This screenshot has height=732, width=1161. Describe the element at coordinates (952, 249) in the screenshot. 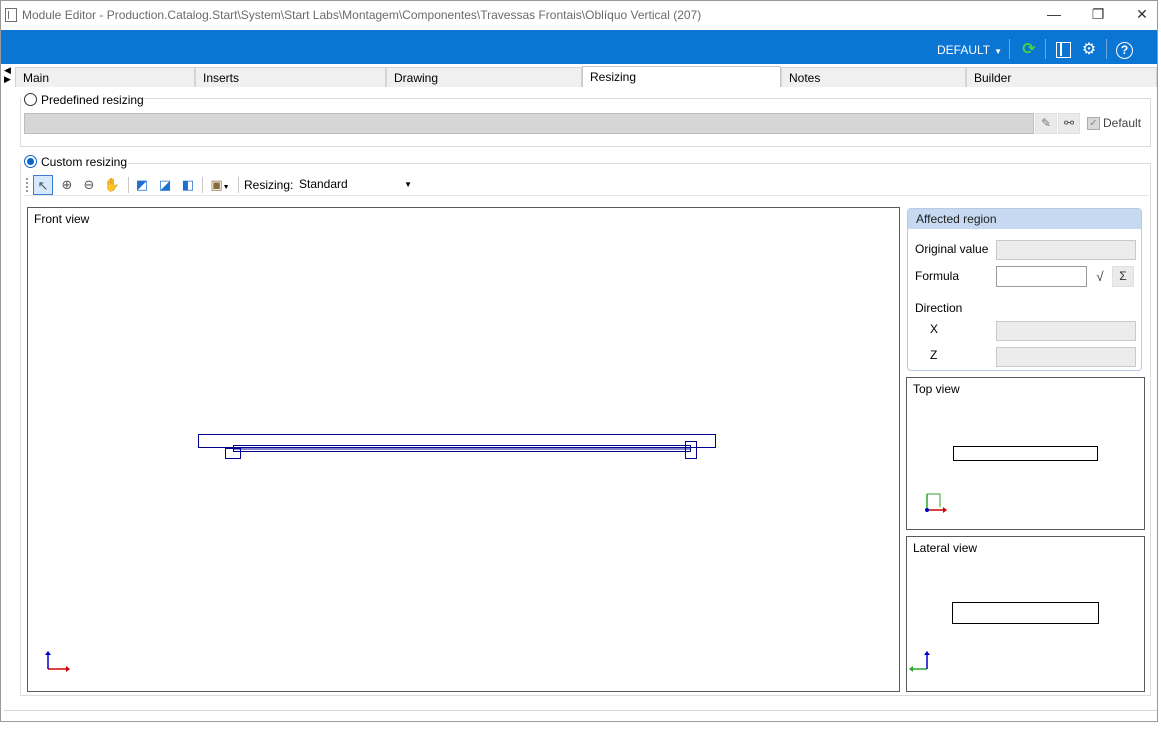

I see `original-value-label: Original value` at that location.